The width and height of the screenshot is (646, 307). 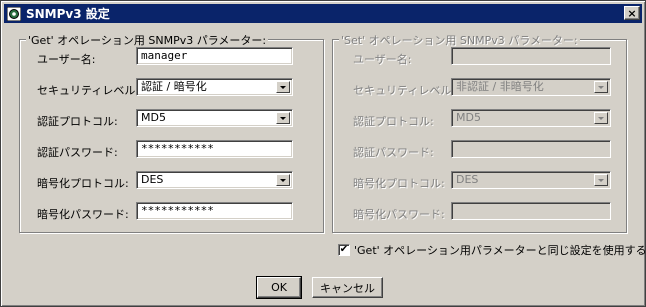 I want to click on set-auth-password-label: 認証パスワード:, so click(x=393, y=152).